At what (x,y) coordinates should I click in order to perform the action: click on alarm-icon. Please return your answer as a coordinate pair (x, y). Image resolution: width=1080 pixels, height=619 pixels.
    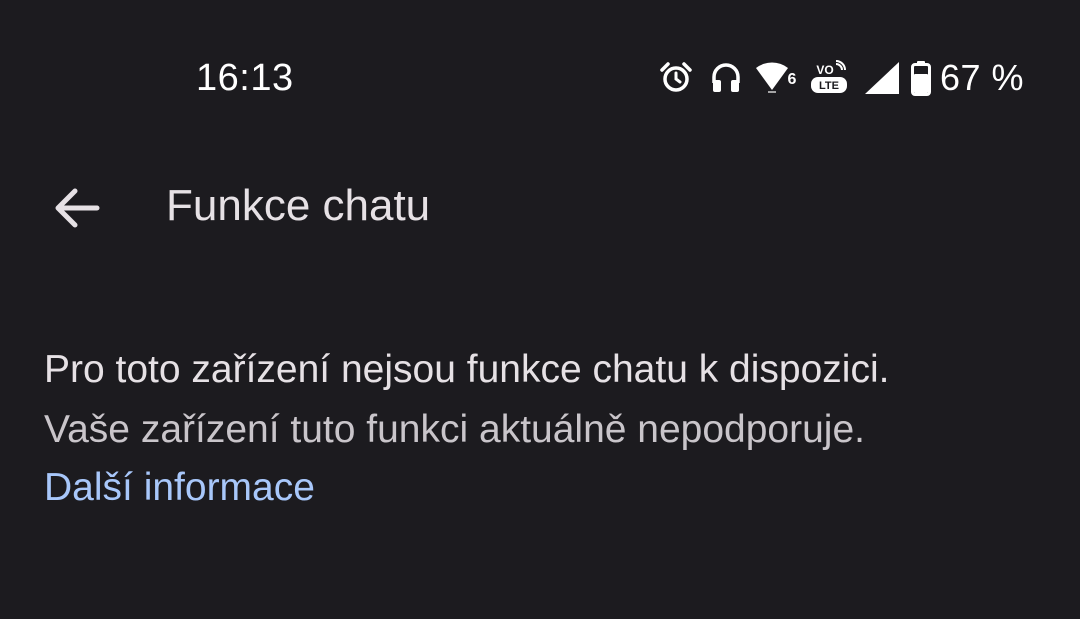
    Looking at the image, I should click on (676, 78).